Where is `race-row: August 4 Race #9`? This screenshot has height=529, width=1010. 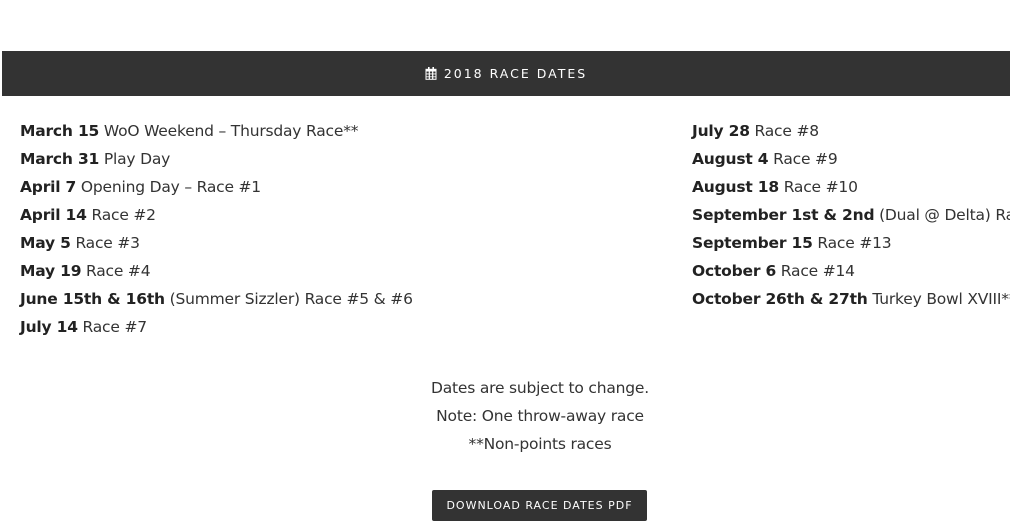
race-row: August 4 Race #9 is located at coordinates (851, 159).